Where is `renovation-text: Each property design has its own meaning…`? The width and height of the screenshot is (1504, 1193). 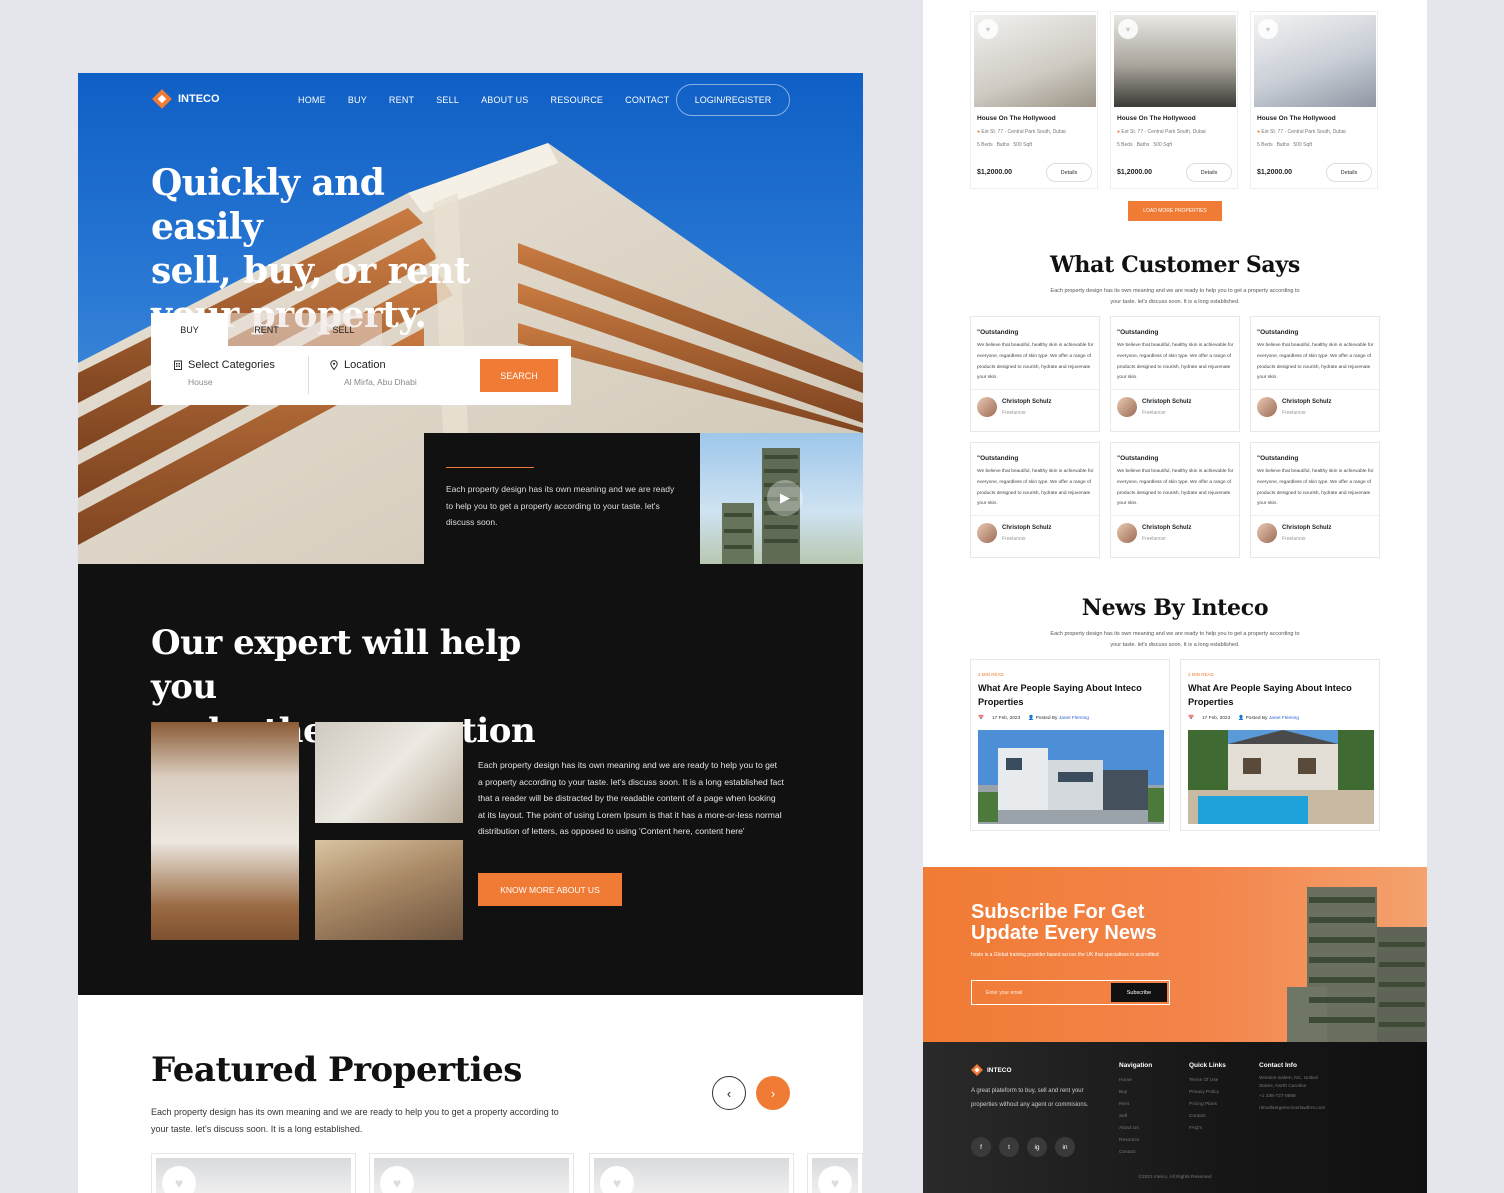 renovation-text: Each property design has its own meaning… is located at coordinates (631, 798).